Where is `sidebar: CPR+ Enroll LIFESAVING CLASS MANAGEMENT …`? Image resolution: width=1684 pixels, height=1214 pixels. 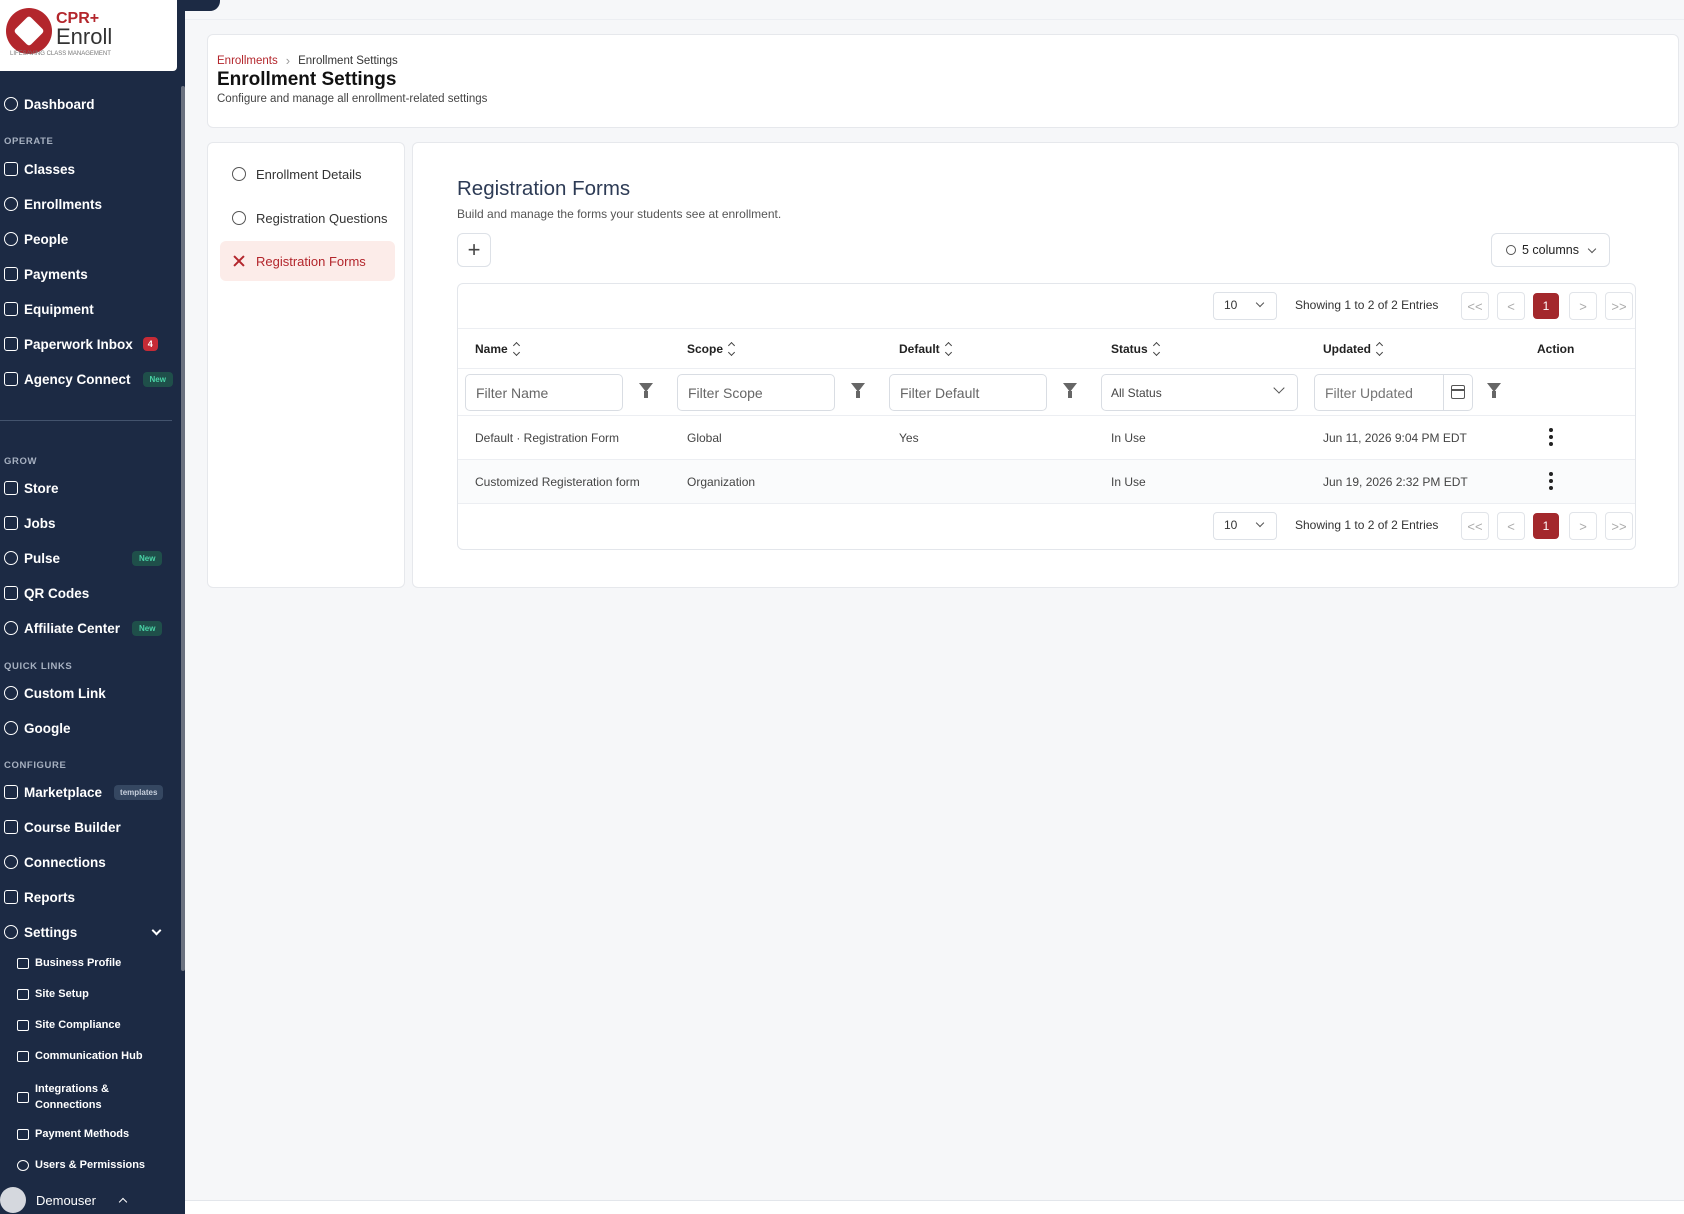
sidebar: CPR+ Enroll LIFESAVING CLASS MANAGEMENT … is located at coordinates (92, 607).